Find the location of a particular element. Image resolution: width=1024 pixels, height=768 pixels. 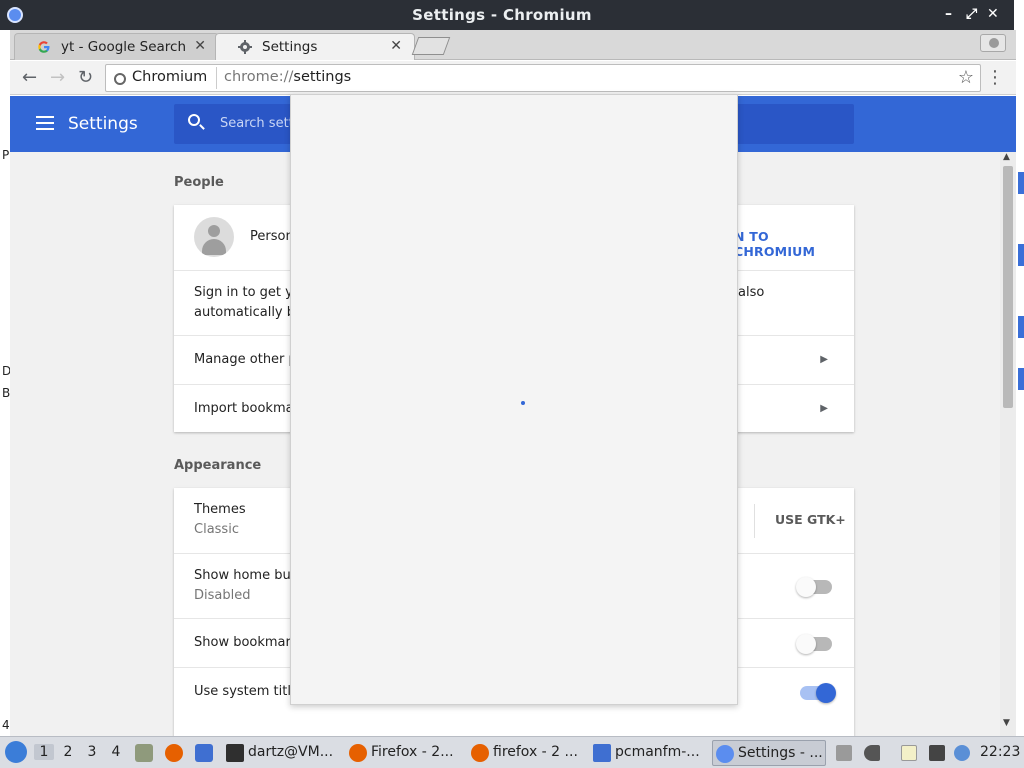

google-g-icon is located at coordinates (44, 47).